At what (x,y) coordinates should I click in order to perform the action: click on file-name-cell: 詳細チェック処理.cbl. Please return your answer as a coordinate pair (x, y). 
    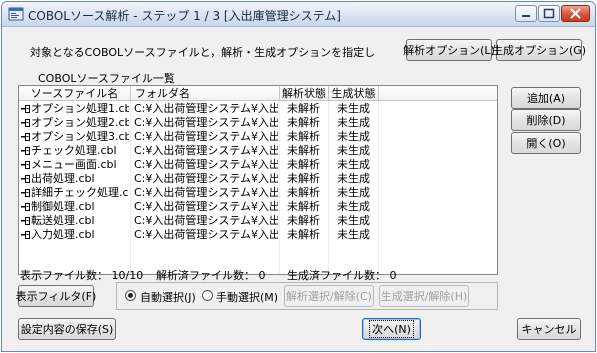
    Looking at the image, I should click on (80, 192).